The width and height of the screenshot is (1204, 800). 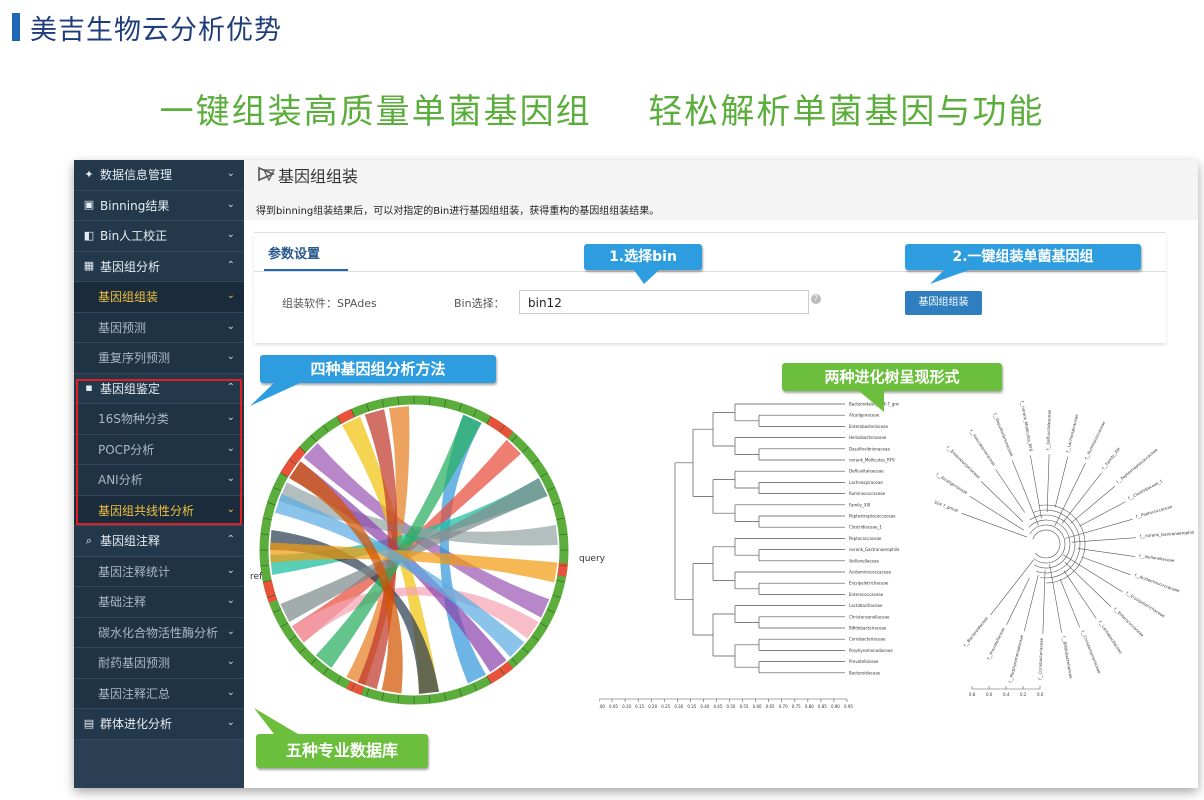 I want to click on tree-icon: ▤, so click(x=89, y=723).